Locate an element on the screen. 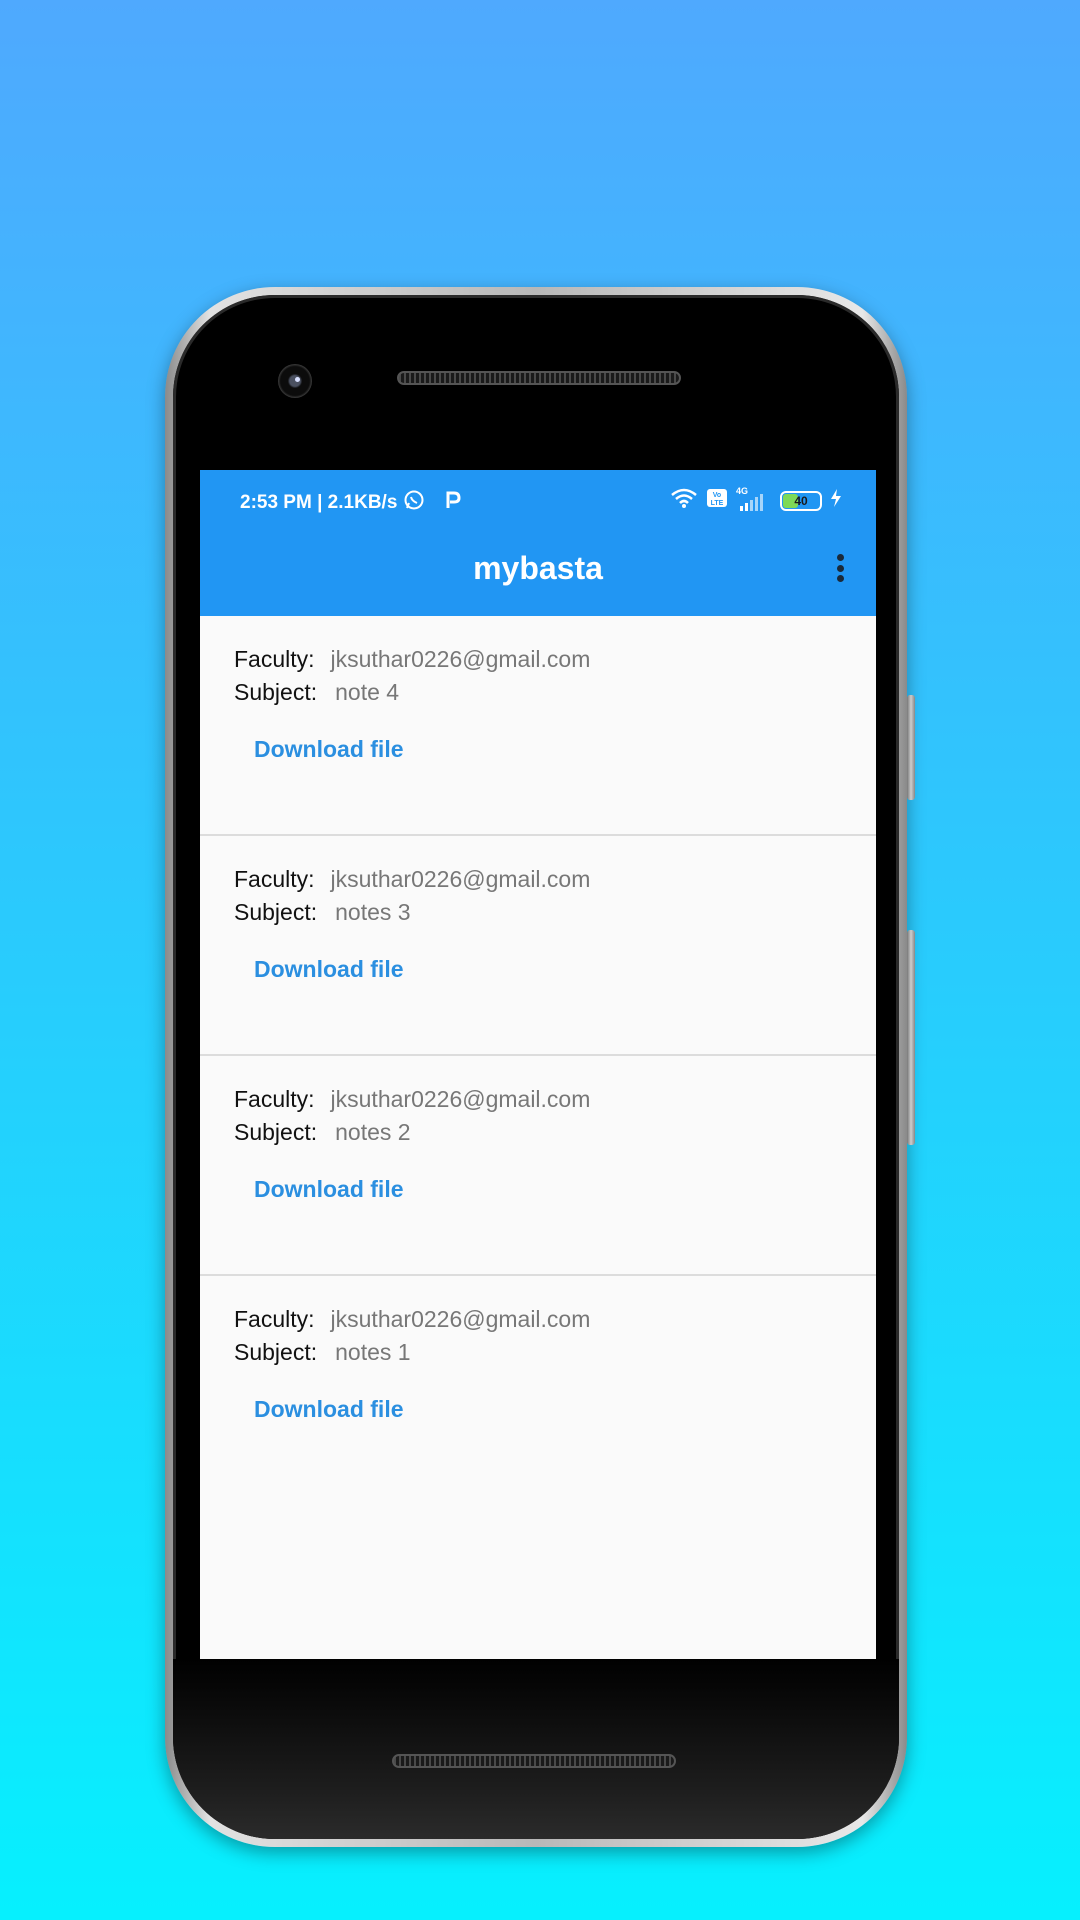 The image size is (1080, 1920). battery-icon: 40 is located at coordinates (801, 501).